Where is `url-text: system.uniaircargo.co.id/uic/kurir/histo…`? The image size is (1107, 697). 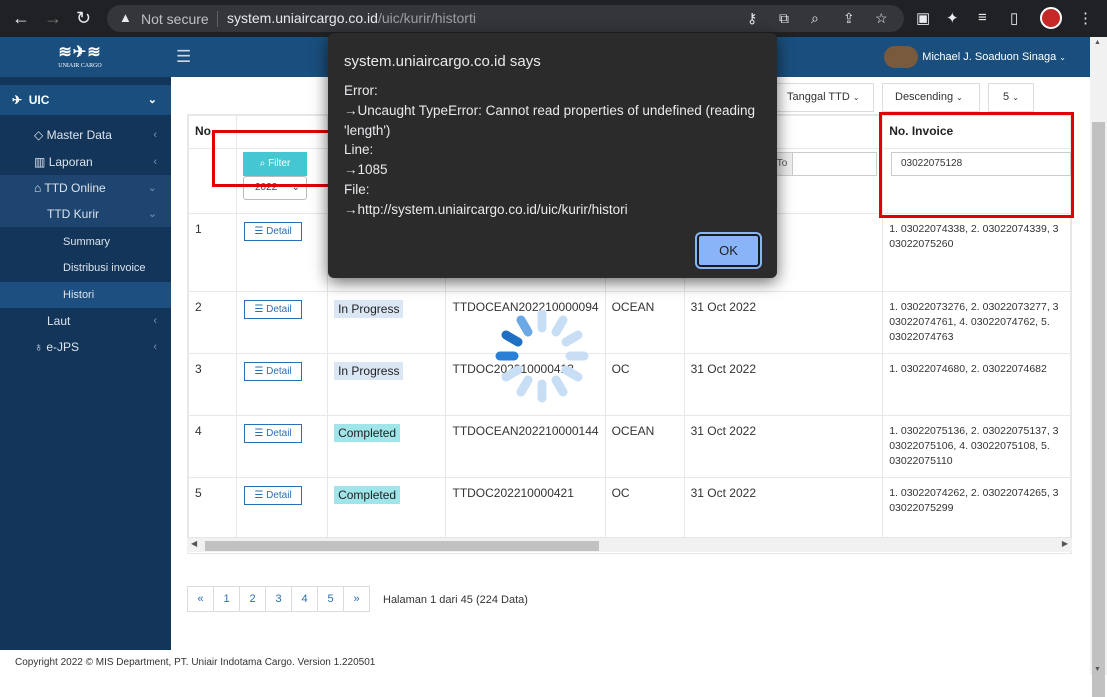 url-text: system.uniaircargo.co.id/uic/kurir/histo… is located at coordinates (351, 18).